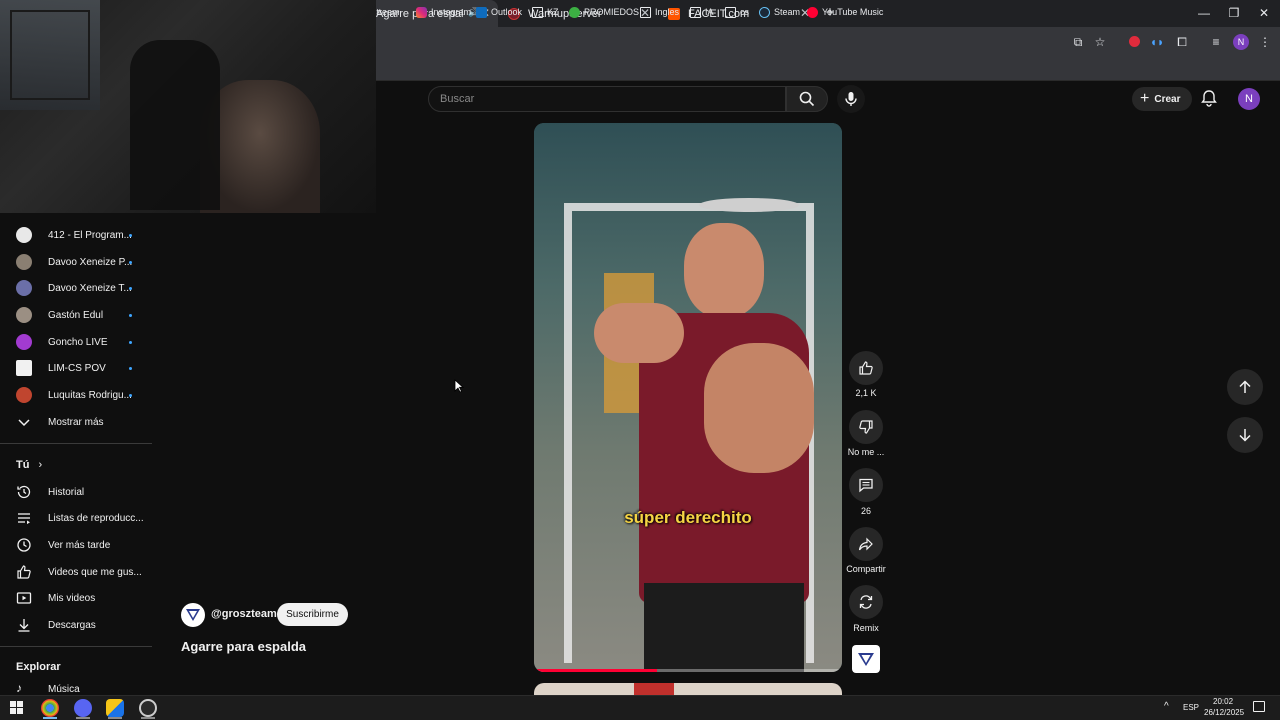 The width and height of the screenshot is (1280, 720). I want to click on channel-name: Goncho LIVE, so click(78, 342).